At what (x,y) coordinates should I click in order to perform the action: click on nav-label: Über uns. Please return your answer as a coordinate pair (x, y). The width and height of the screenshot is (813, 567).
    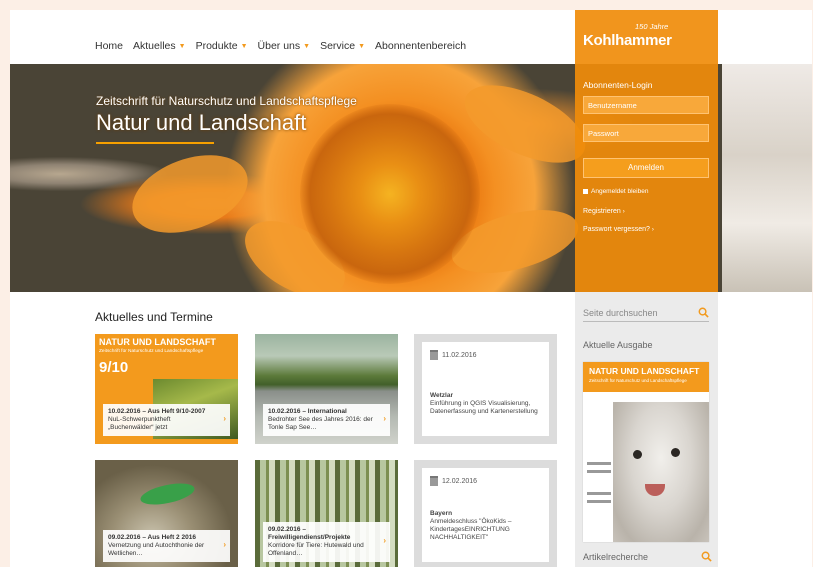
    Looking at the image, I should click on (279, 46).